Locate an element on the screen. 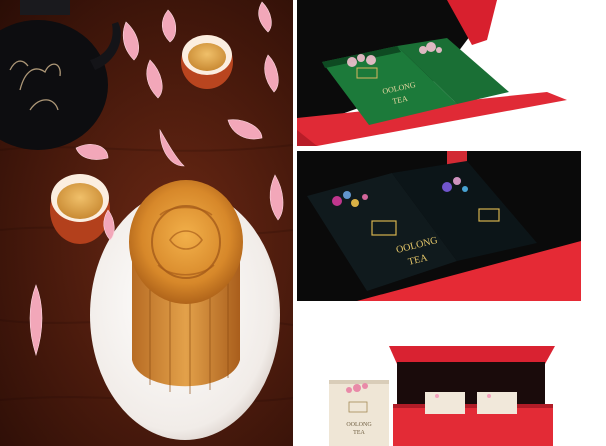 The image size is (606, 446). gift-box-base is located at coordinates (473, 425).